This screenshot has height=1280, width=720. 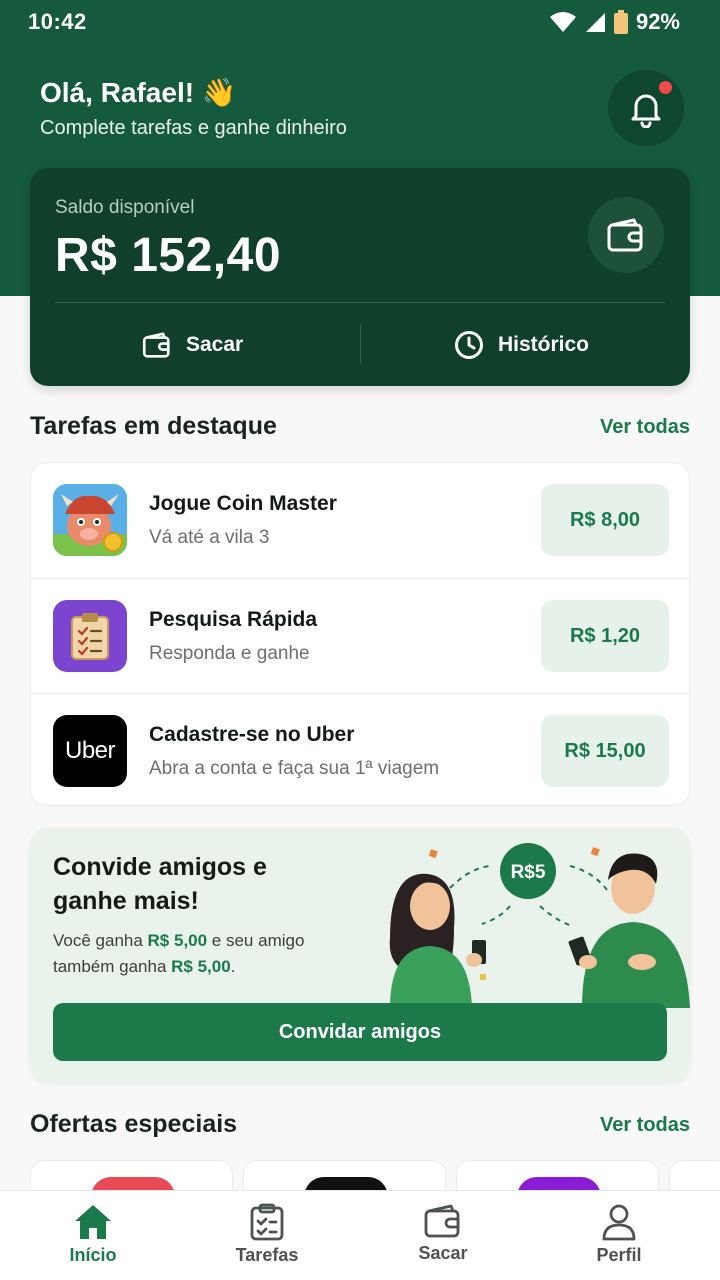 What do you see at coordinates (360, 1032) in the screenshot?
I see `invite-friends-button: Convidar amigos` at bounding box center [360, 1032].